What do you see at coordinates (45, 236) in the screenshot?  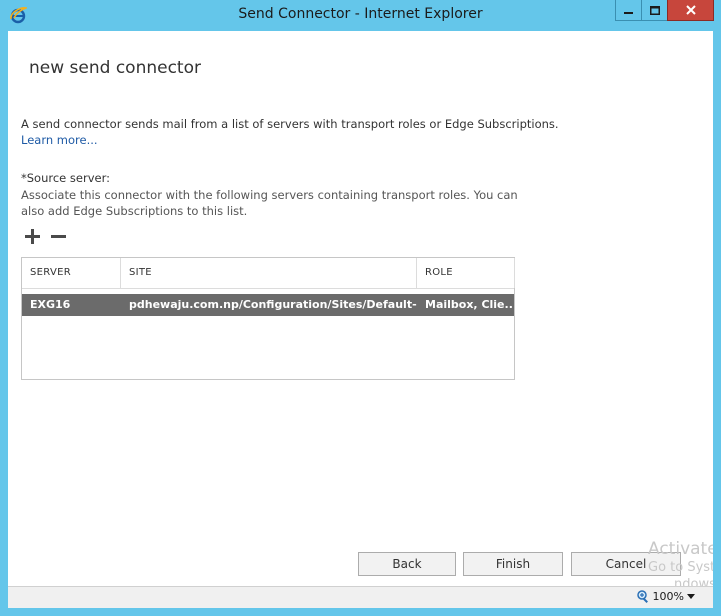 I see `server-list-toolbar` at bounding box center [45, 236].